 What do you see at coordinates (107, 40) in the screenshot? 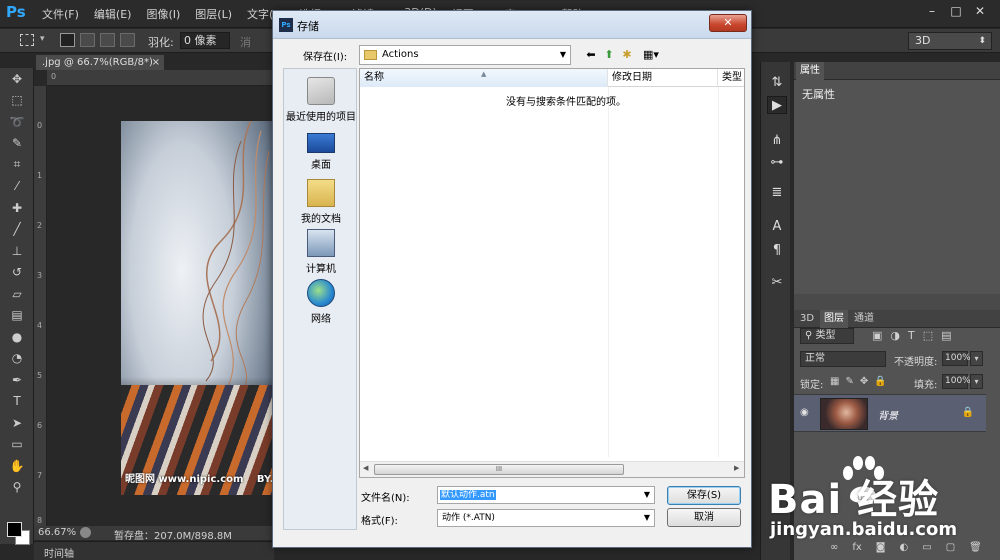
I see `subtract-selection-icon` at bounding box center [107, 40].